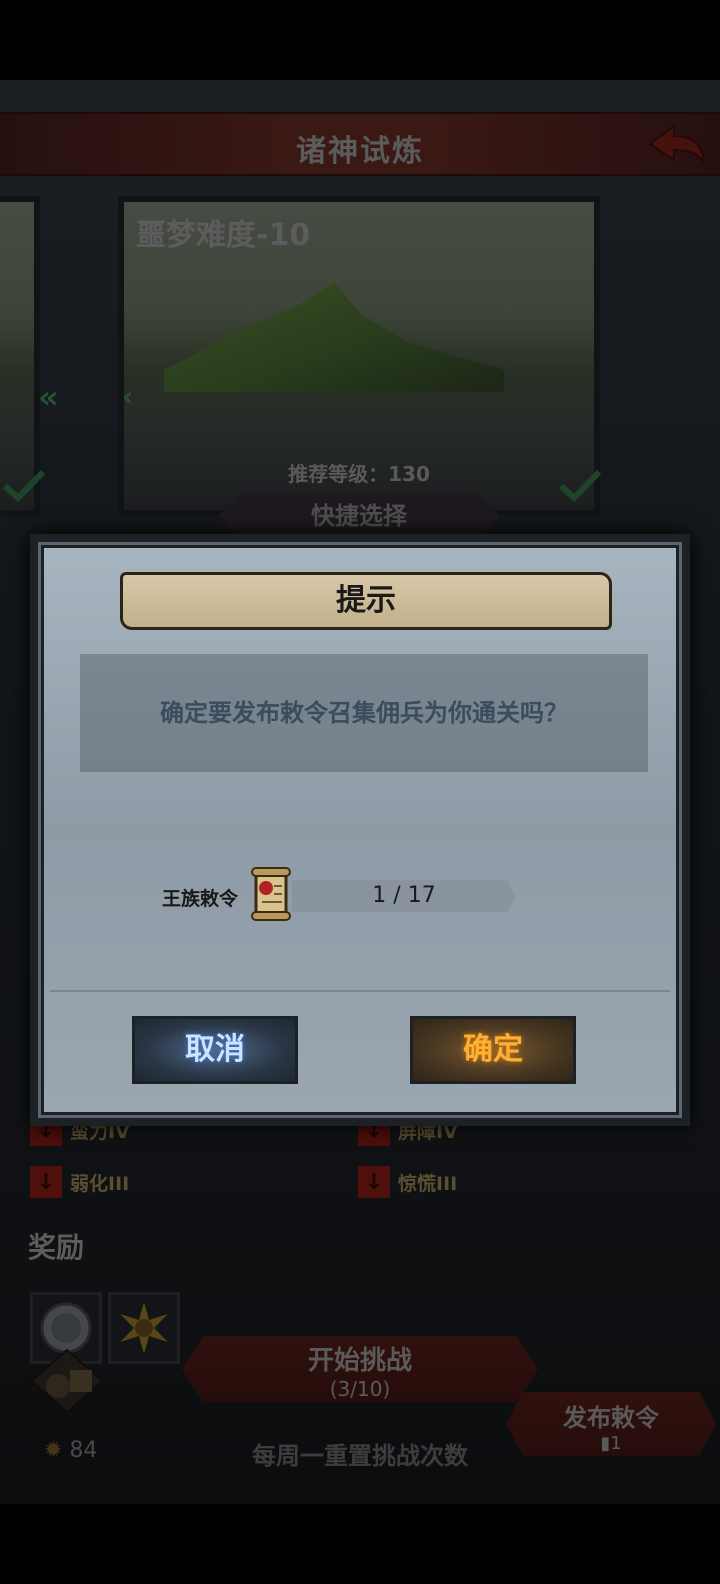 This screenshot has height=1584, width=720. What do you see at coordinates (360, 991) in the screenshot?
I see `dialog-divider` at bounding box center [360, 991].